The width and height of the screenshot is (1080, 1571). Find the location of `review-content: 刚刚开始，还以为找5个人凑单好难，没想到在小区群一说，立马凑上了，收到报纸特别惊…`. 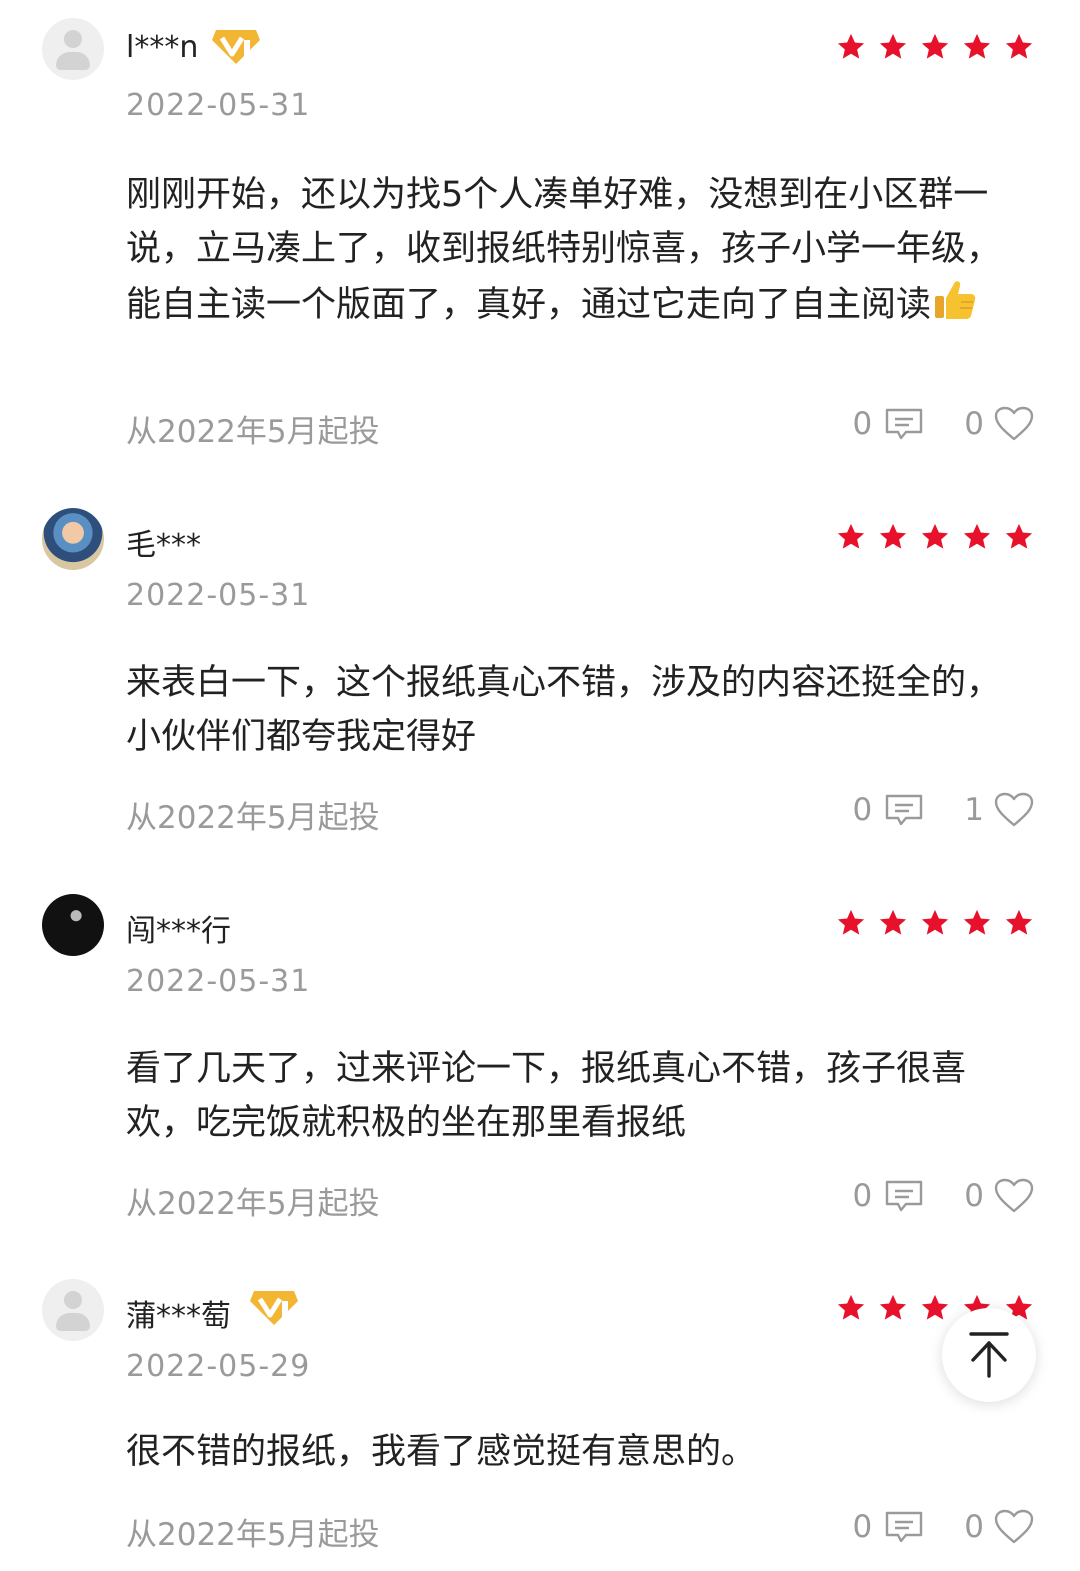

review-content: 刚刚开始，还以为找5个人凑单好难，没想到在小区群一说，立马凑上了，收到报纸特别惊… is located at coordinates (576, 250).